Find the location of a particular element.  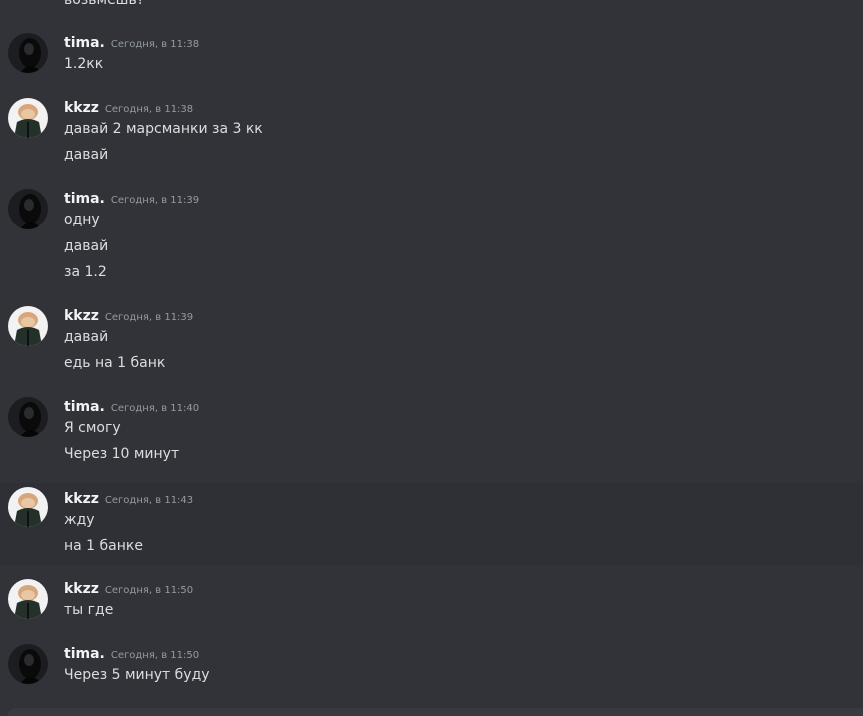

message-group: tima. Сегодня, в 11:50 Через 5 минут буду is located at coordinates (431, 666).